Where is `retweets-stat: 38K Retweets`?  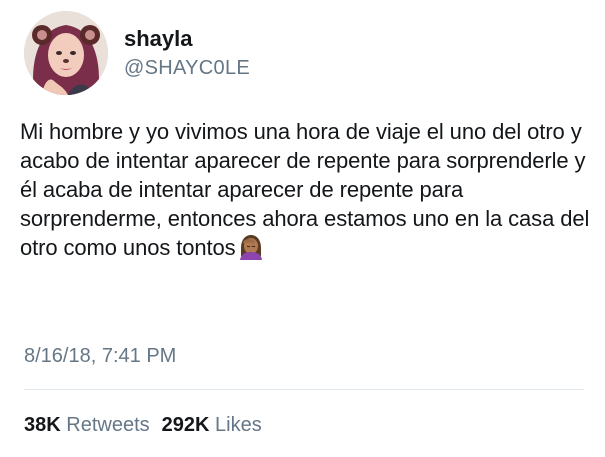
retweets-stat: 38K Retweets is located at coordinates (87, 425).